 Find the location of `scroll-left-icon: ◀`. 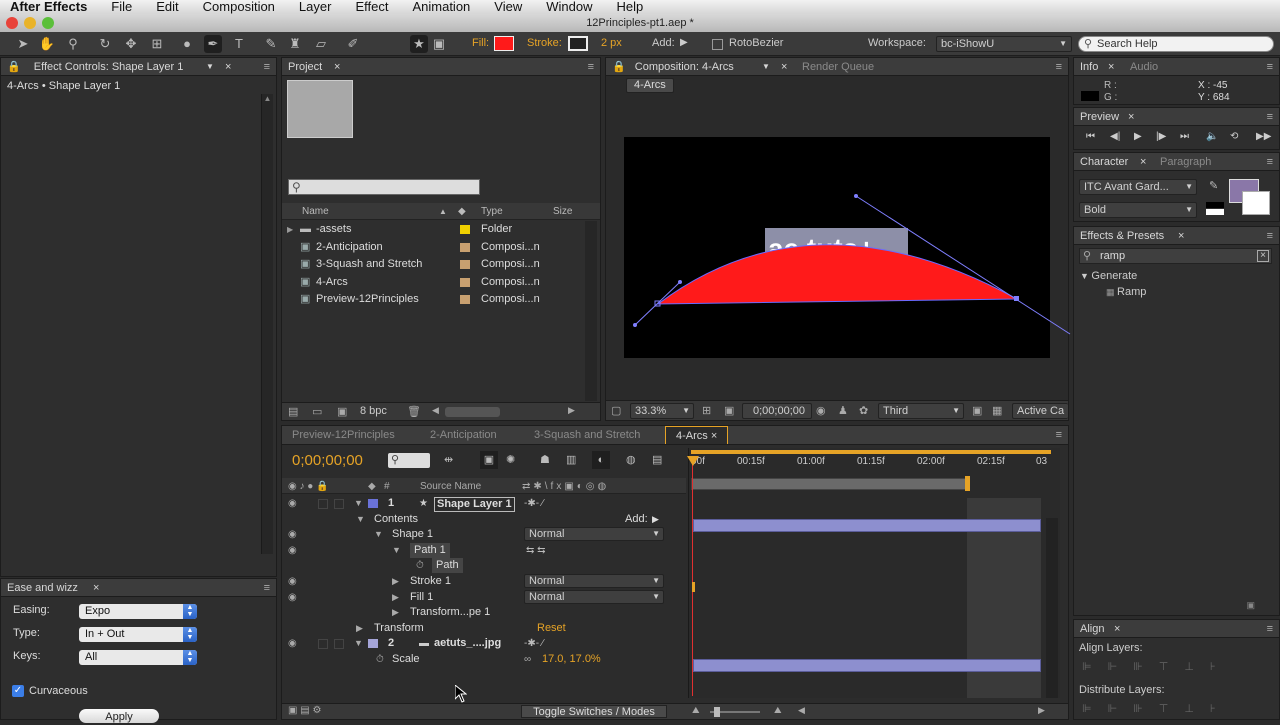

scroll-left-icon: ◀ is located at coordinates (801, 710).